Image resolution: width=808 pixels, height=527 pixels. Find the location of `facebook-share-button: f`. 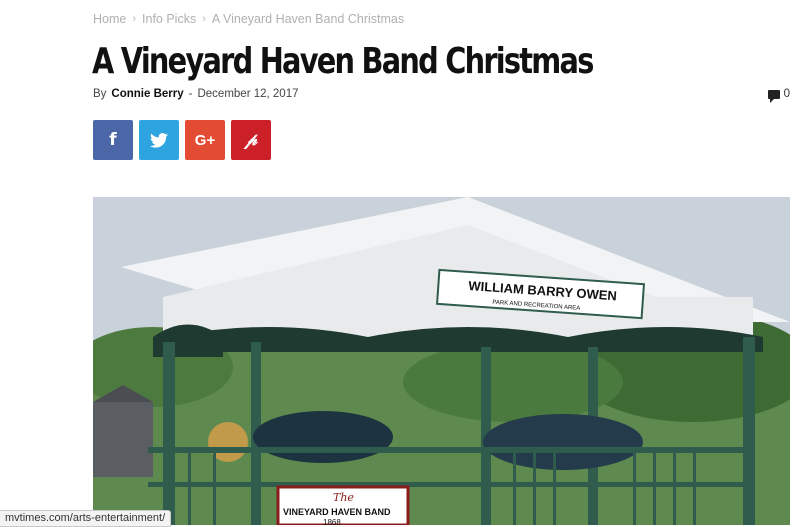

facebook-share-button: f is located at coordinates (113, 140).